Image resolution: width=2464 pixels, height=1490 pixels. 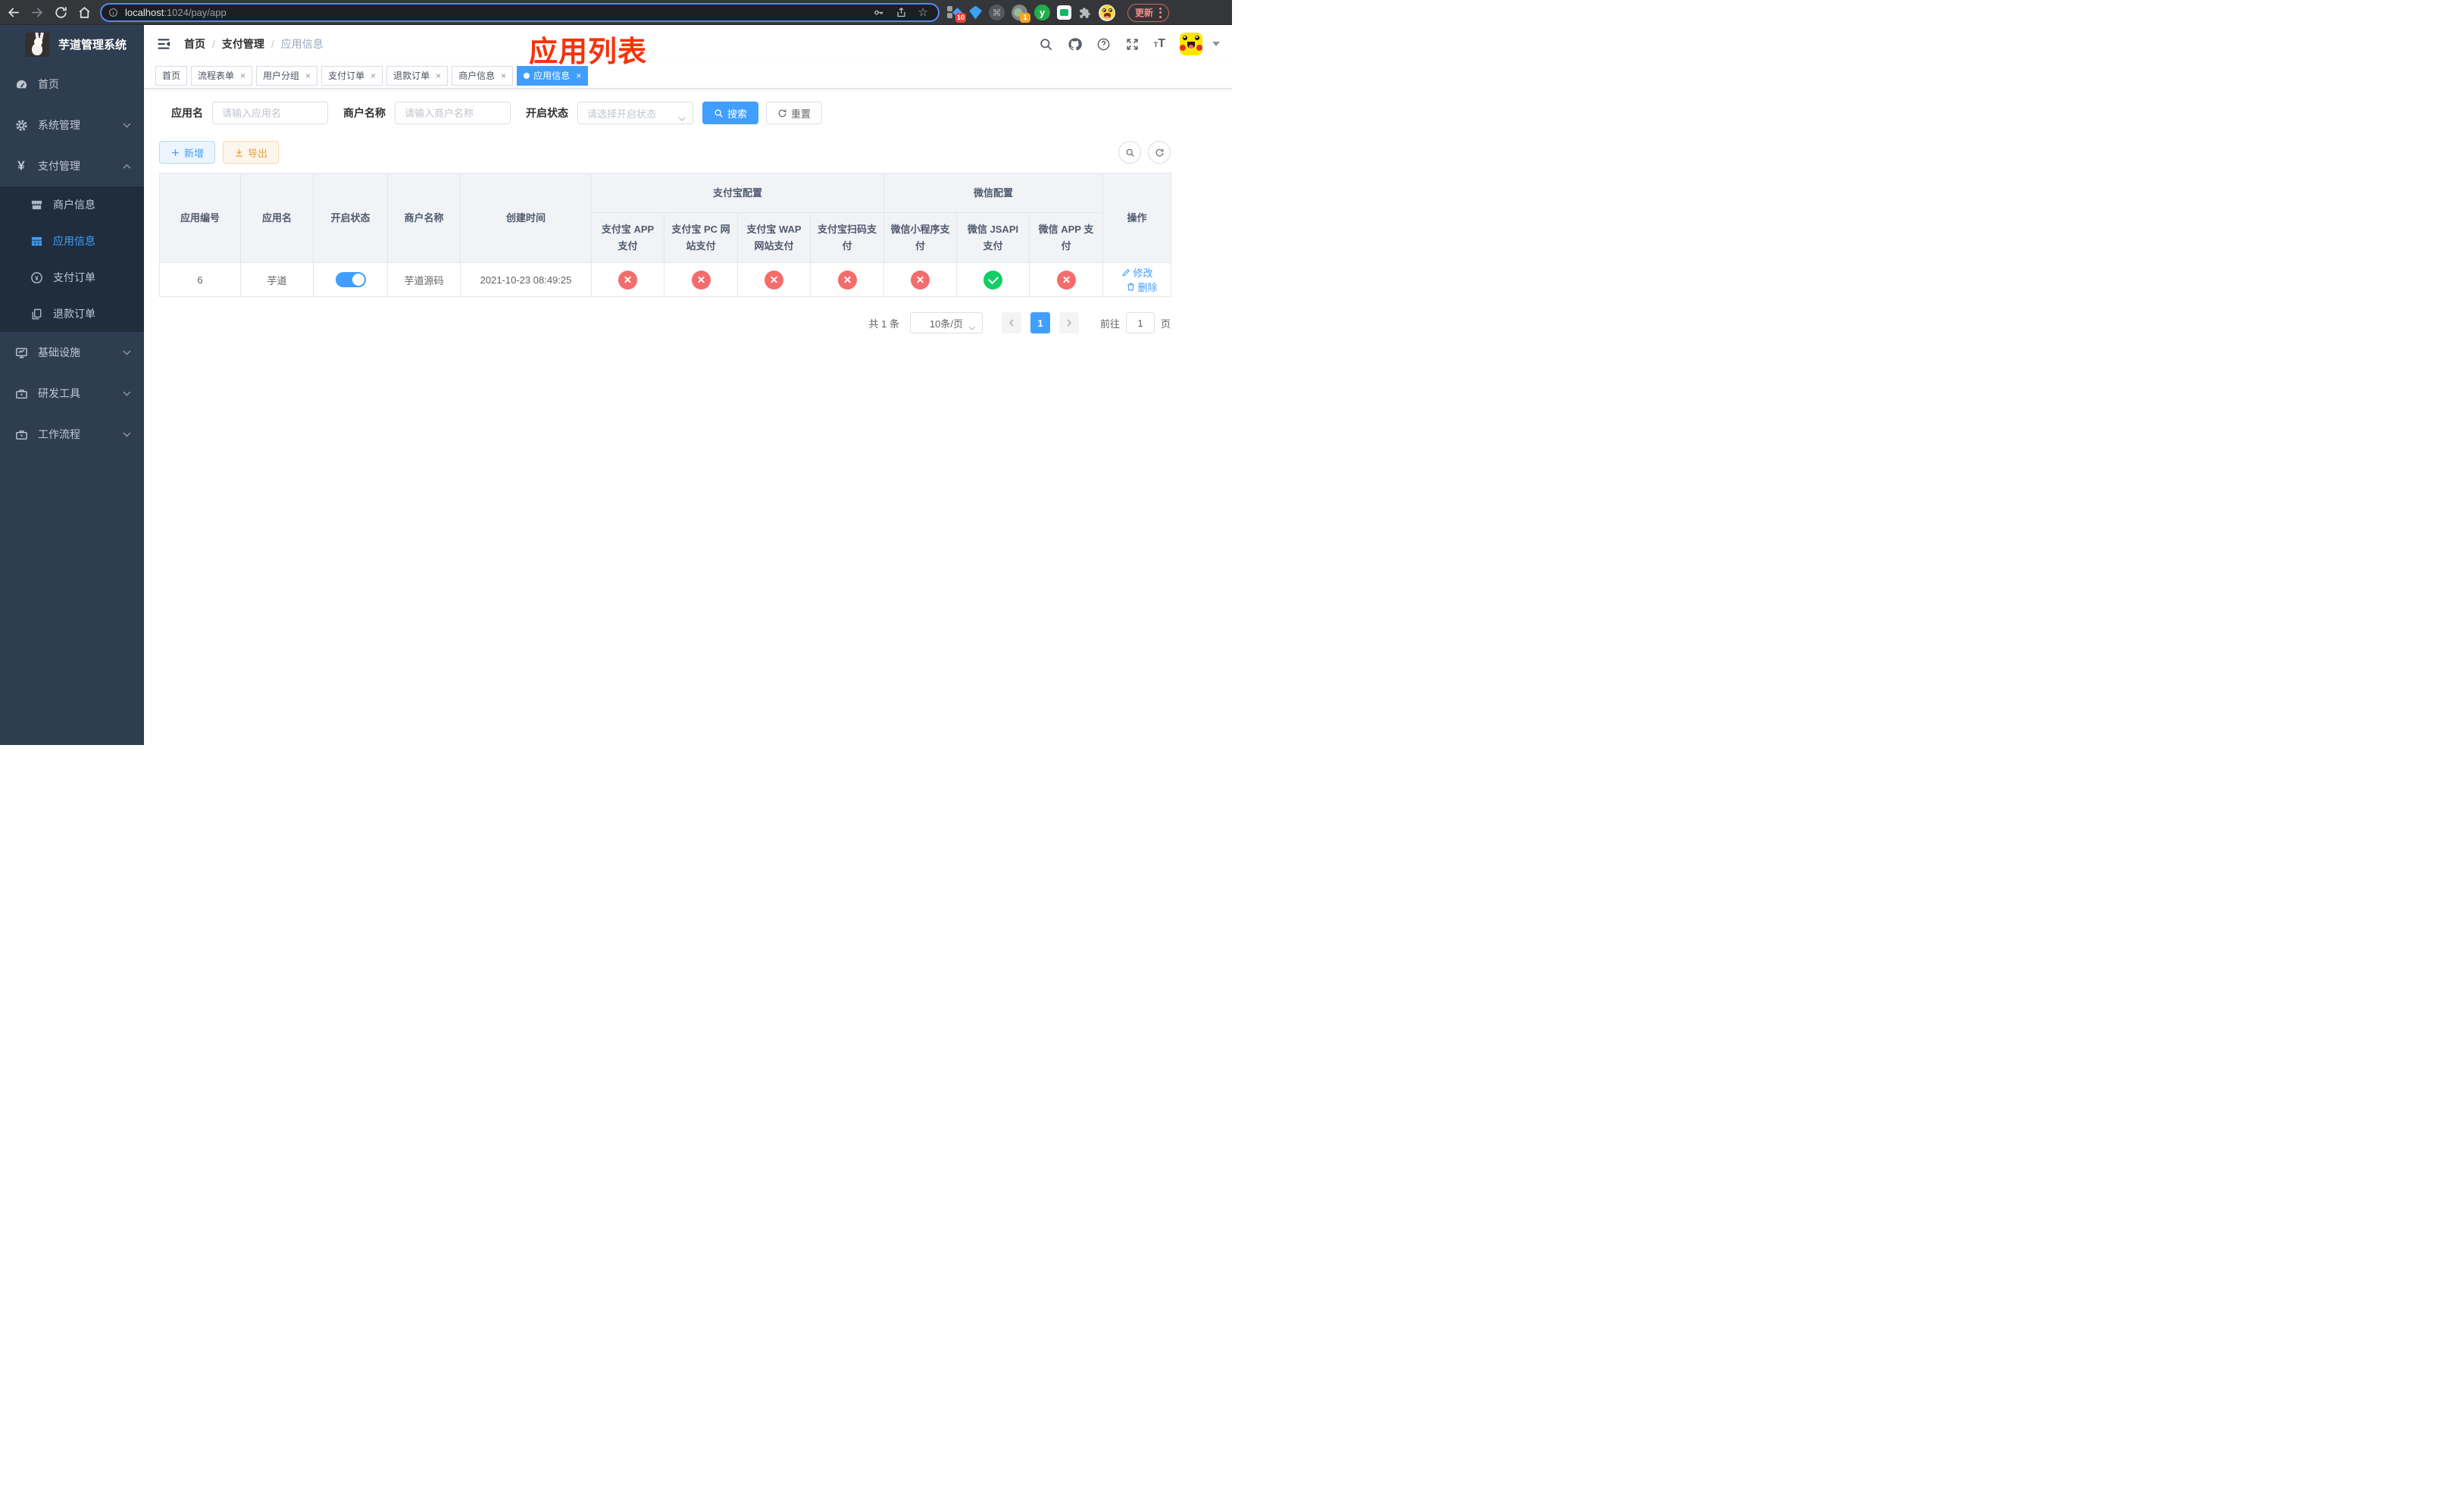 What do you see at coordinates (1046, 44) in the screenshot?
I see `header-search-icon` at bounding box center [1046, 44].